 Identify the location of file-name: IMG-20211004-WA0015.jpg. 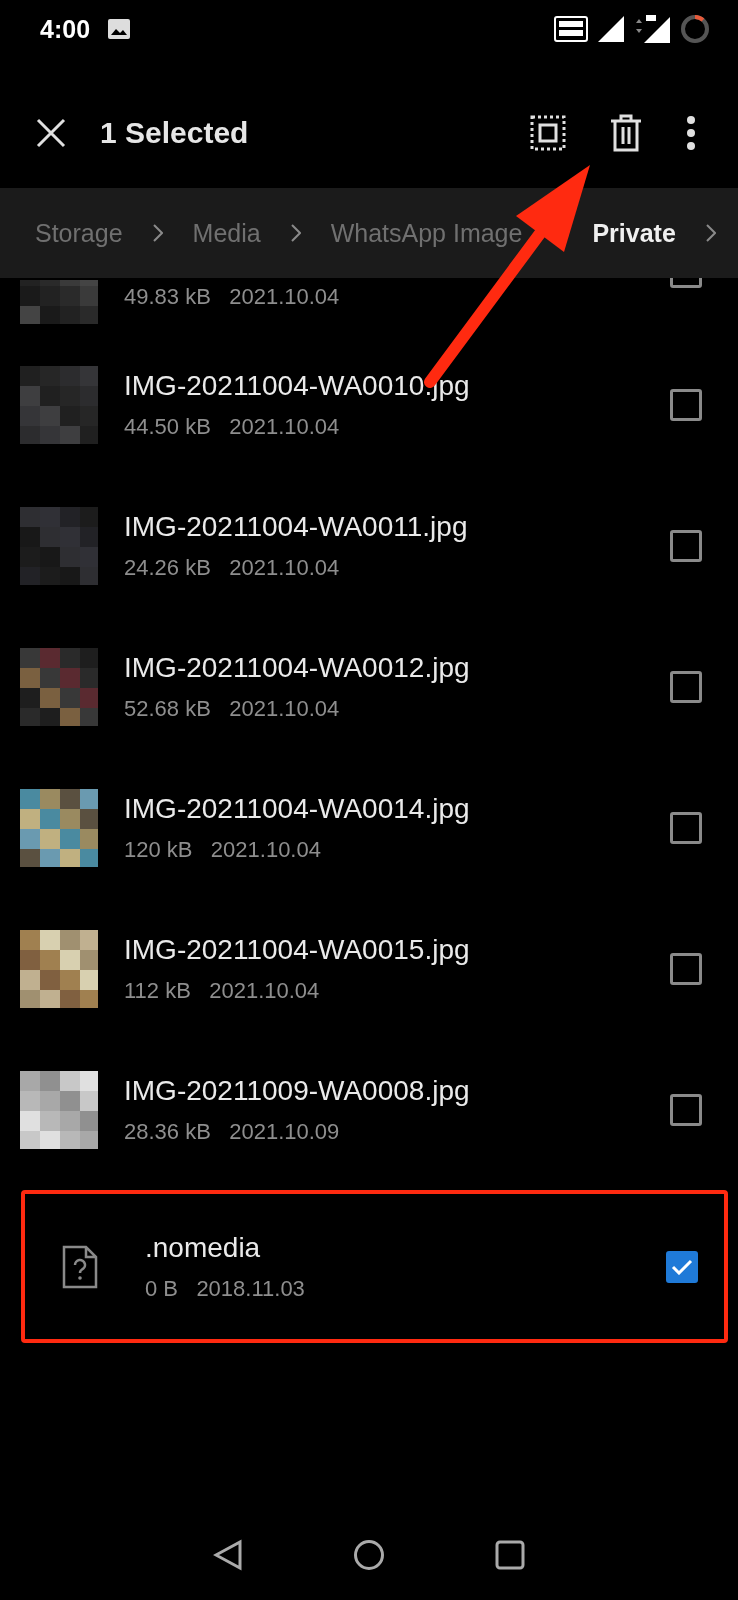
(297, 949).